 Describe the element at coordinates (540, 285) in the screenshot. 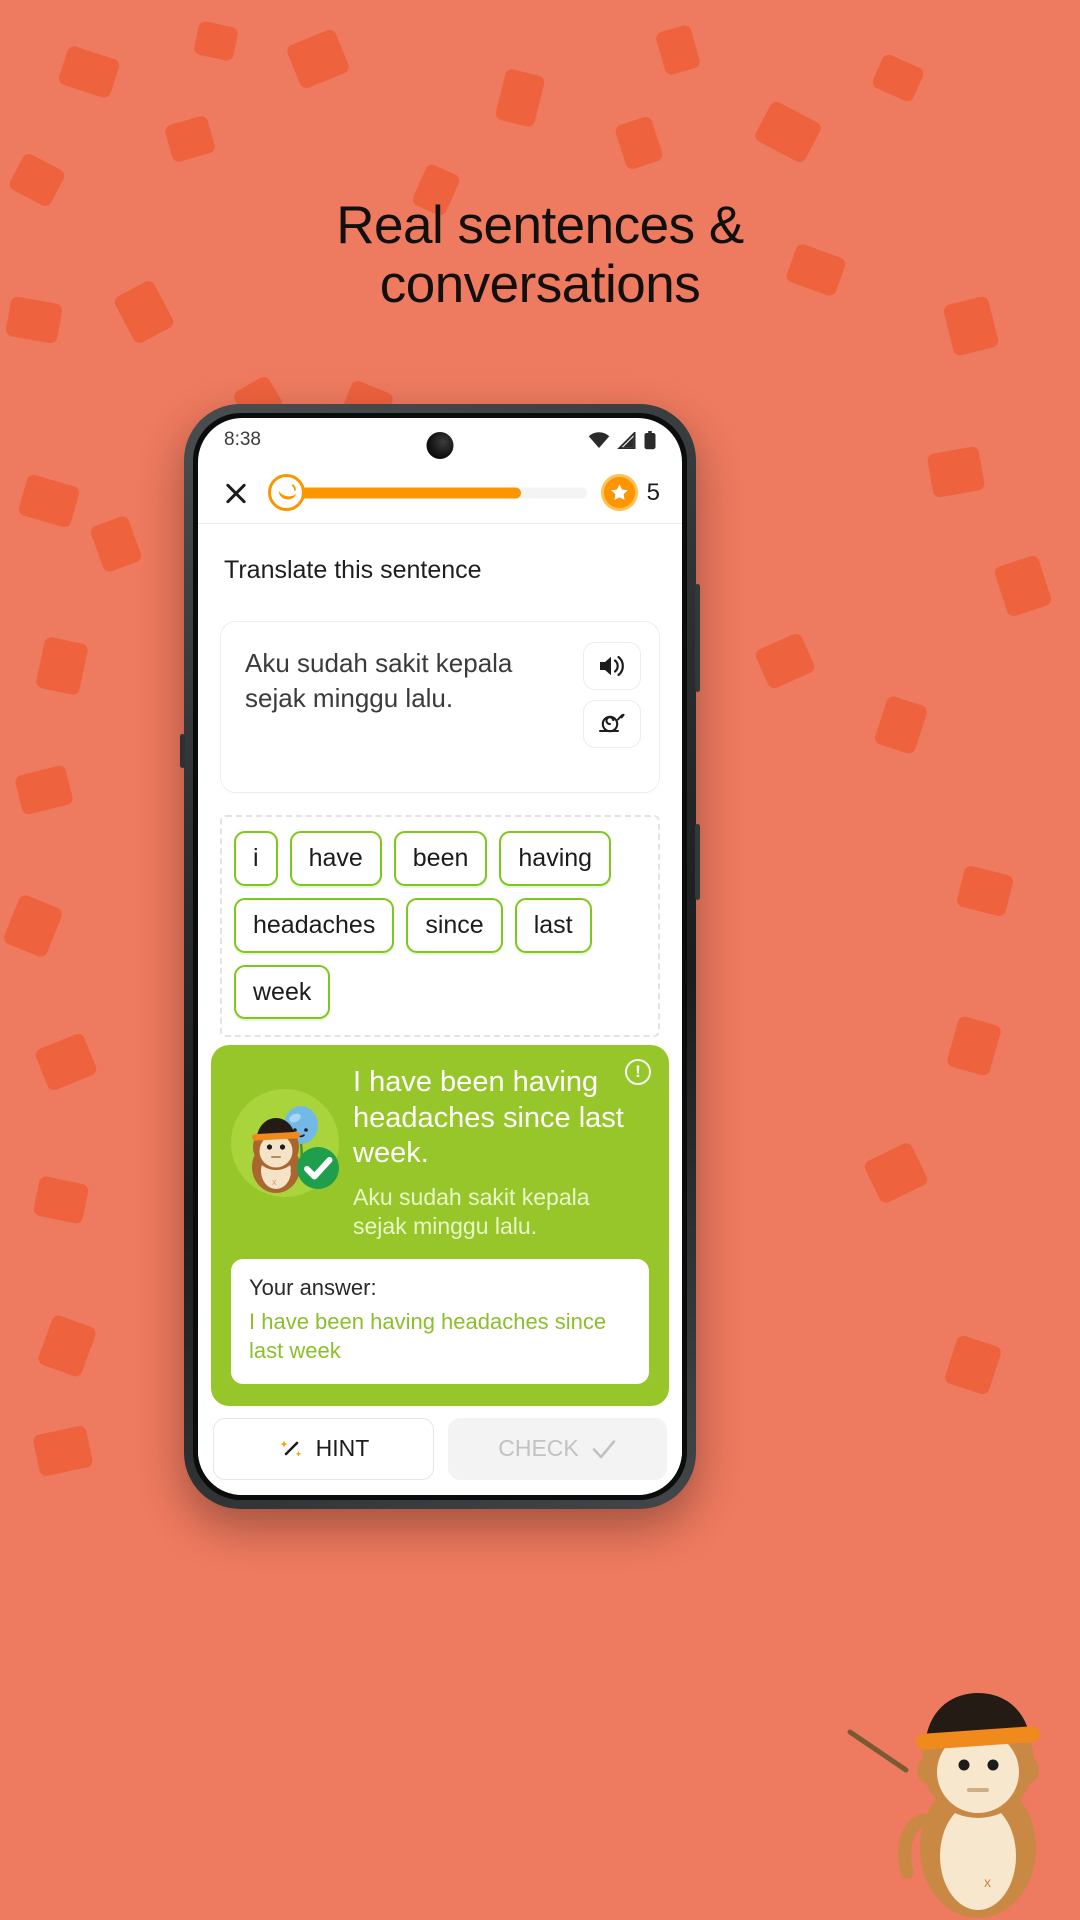

I see `headline-line-2: conversations` at that location.